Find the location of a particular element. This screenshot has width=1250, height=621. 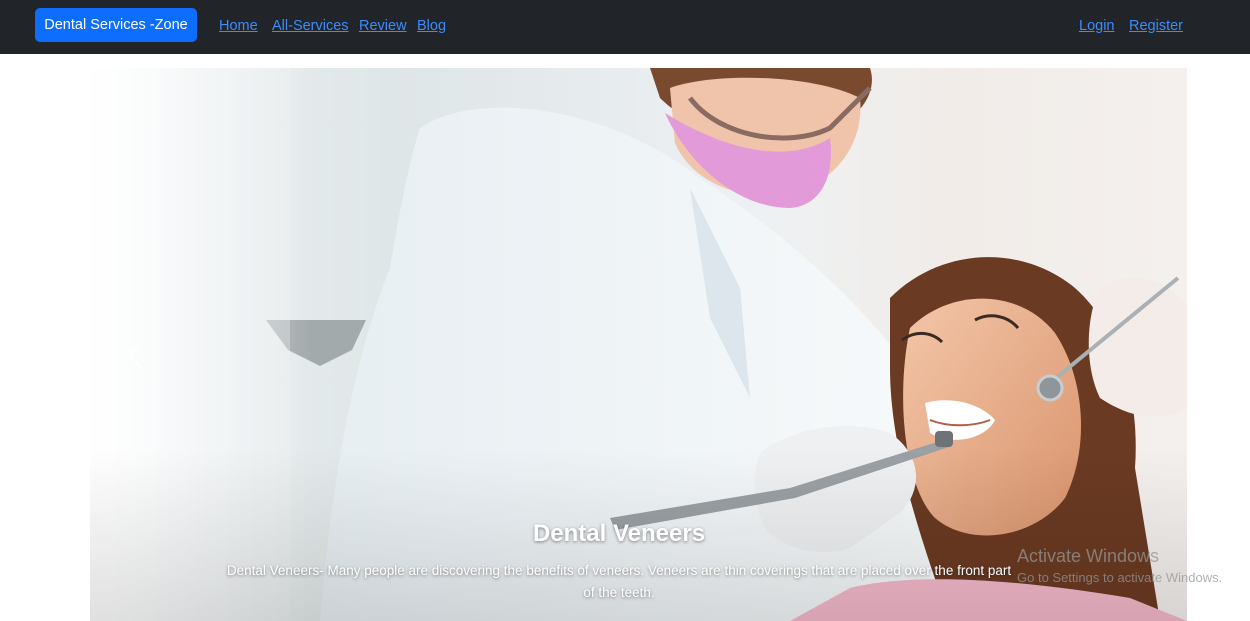

brand-button: Dental Services -Zone is located at coordinates (116, 25).